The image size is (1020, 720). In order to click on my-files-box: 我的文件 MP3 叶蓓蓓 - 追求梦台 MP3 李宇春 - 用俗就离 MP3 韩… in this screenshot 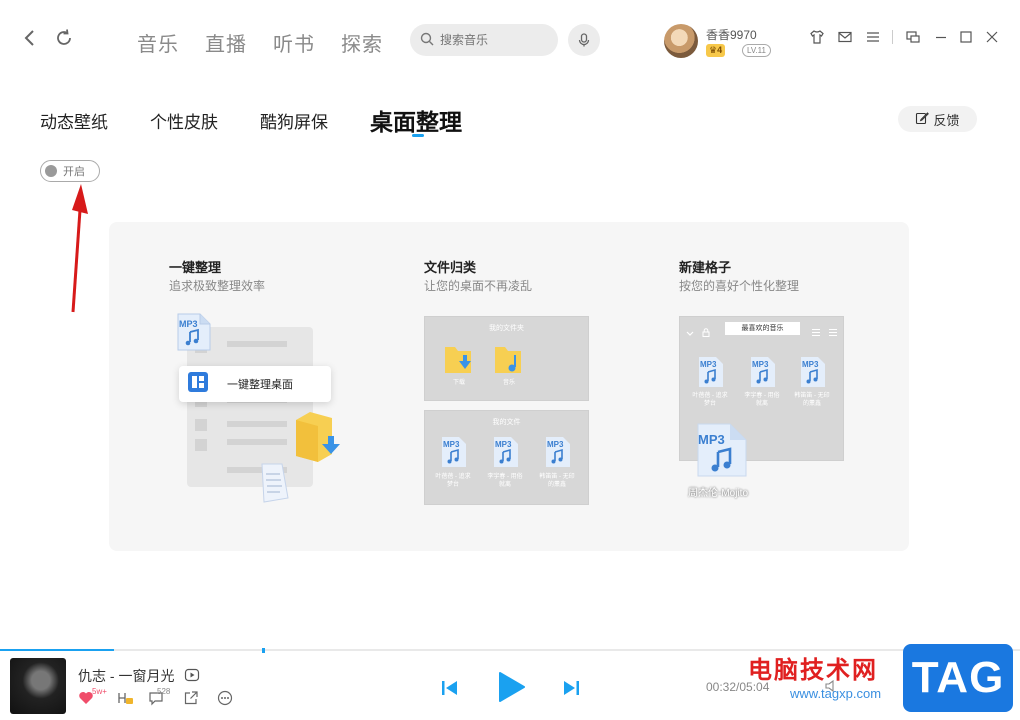, I will do `click(506, 457)`.